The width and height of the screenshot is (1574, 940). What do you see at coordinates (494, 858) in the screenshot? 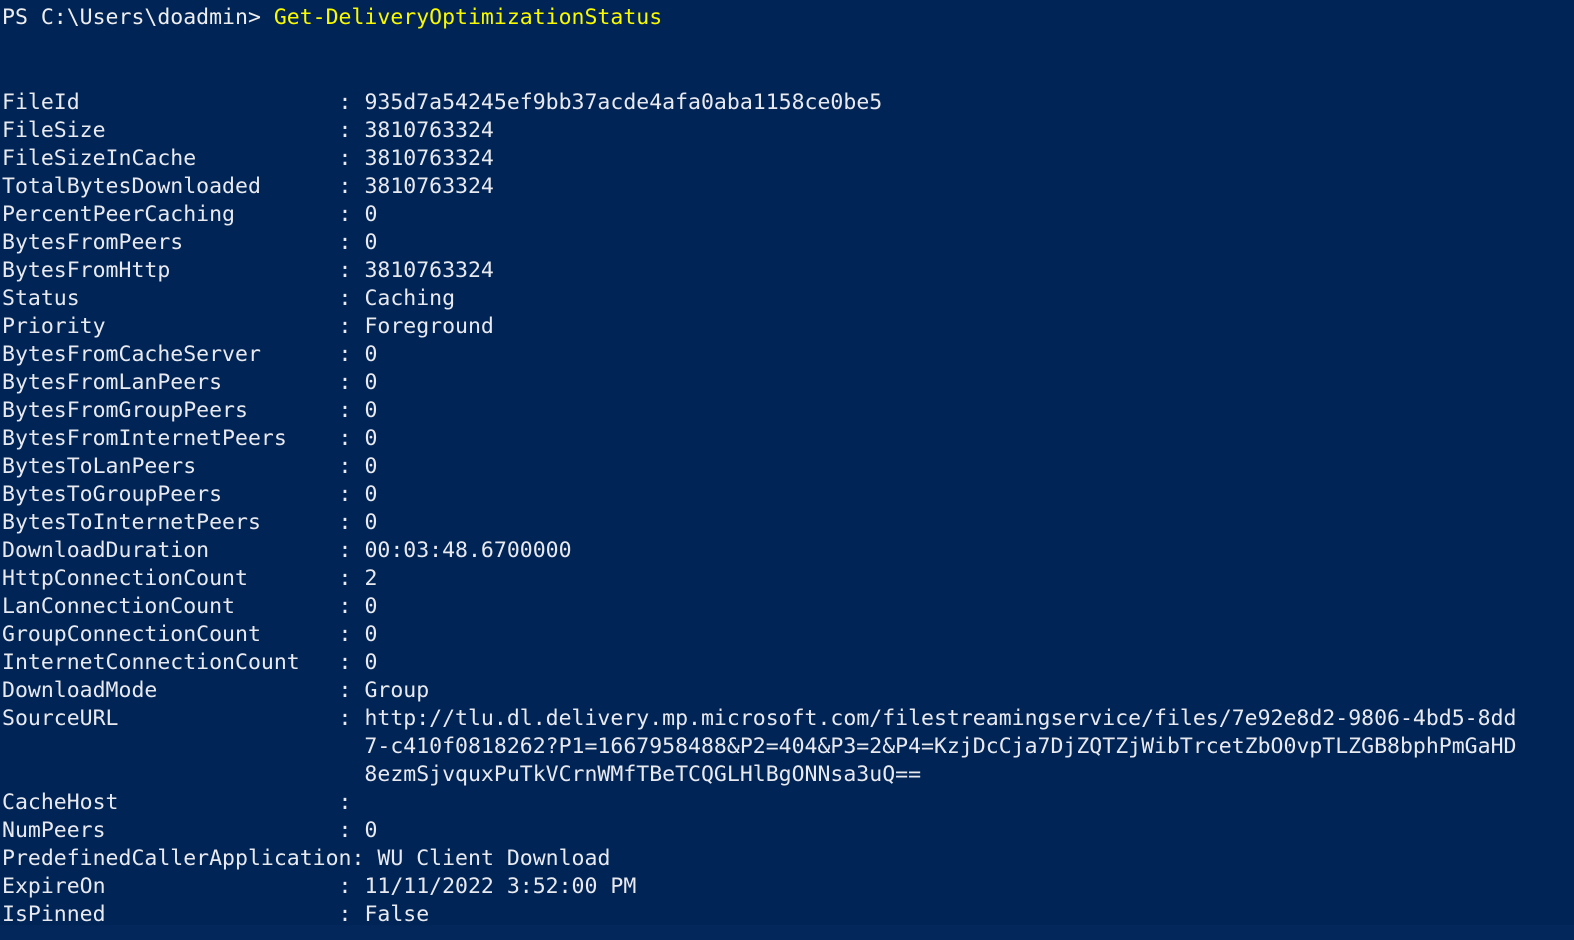
I see `property-value: WU Client Download` at bounding box center [494, 858].